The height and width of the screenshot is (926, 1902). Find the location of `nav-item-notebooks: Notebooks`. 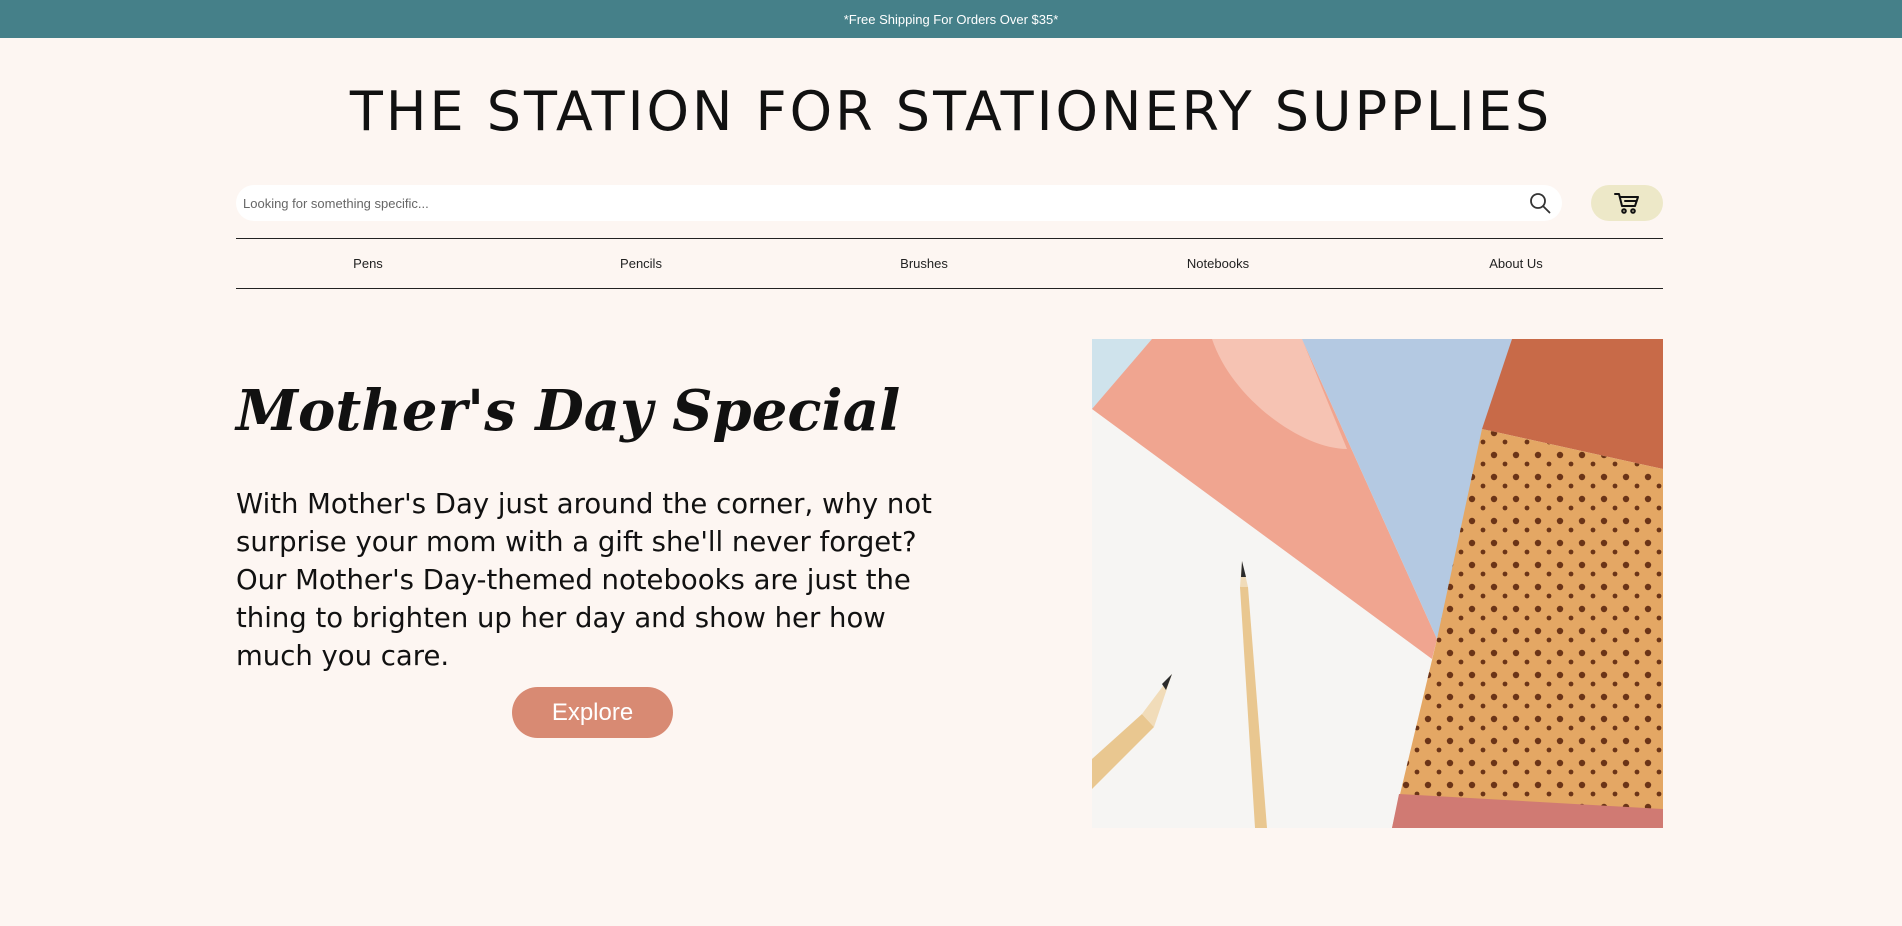

nav-item-notebooks: Notebooks is located at coordinates (1218, 263).